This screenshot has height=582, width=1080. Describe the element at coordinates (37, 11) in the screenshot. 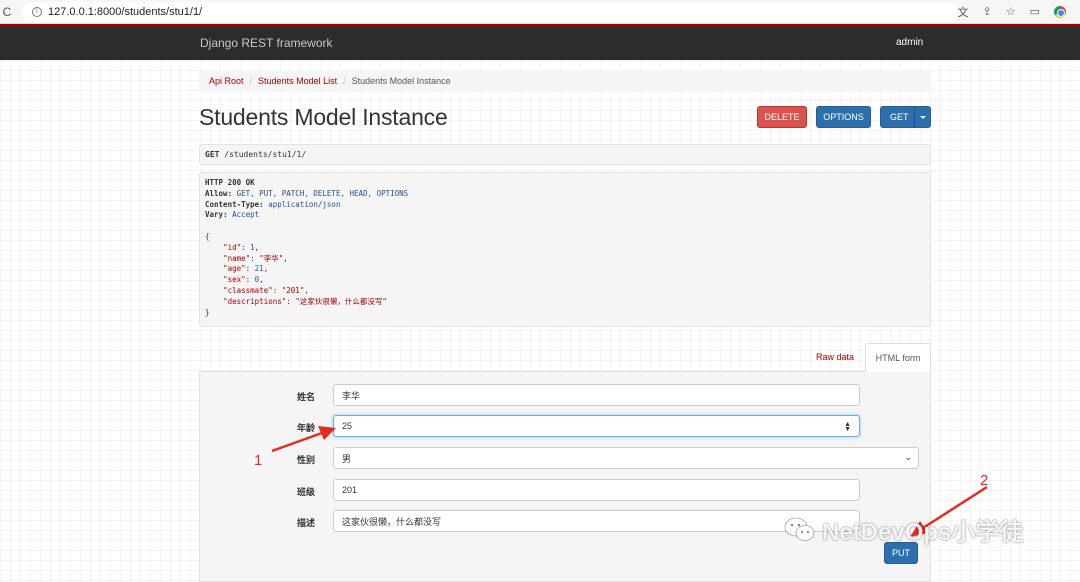

I see `site-info-icon` at that location.